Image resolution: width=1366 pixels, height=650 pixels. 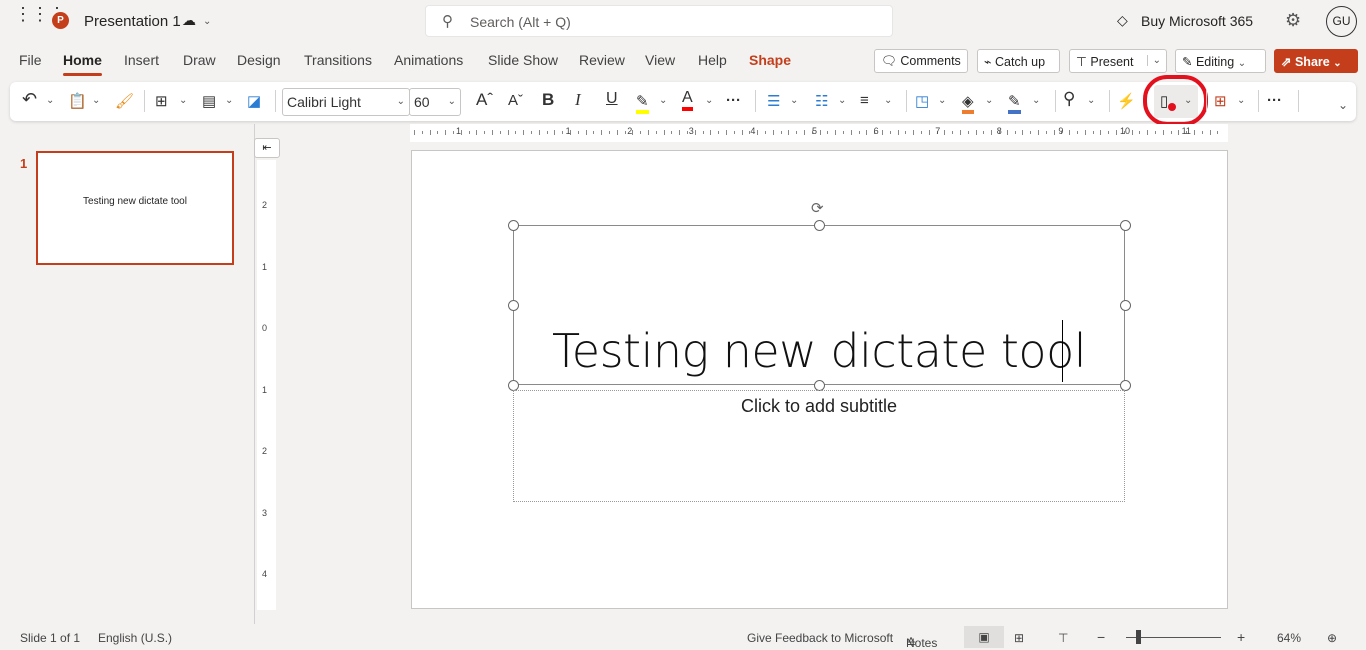 I want to click on tab-help: Help, so click(x=712, y=60).